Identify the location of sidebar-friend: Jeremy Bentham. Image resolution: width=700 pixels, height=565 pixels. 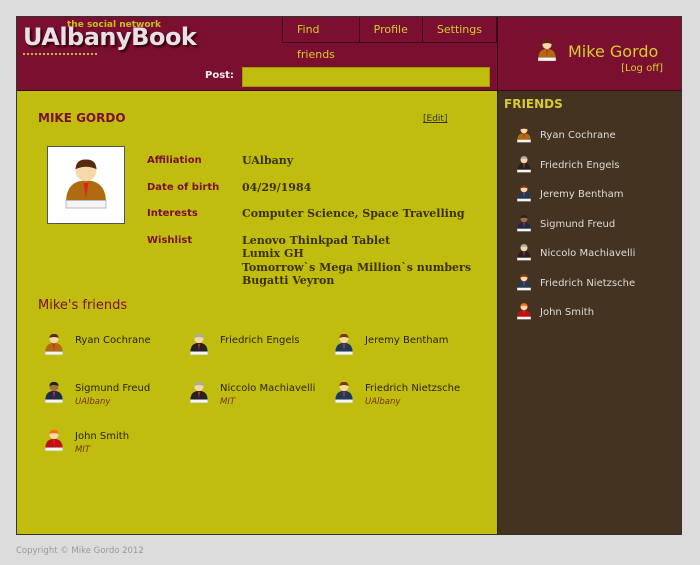
(589, 195).